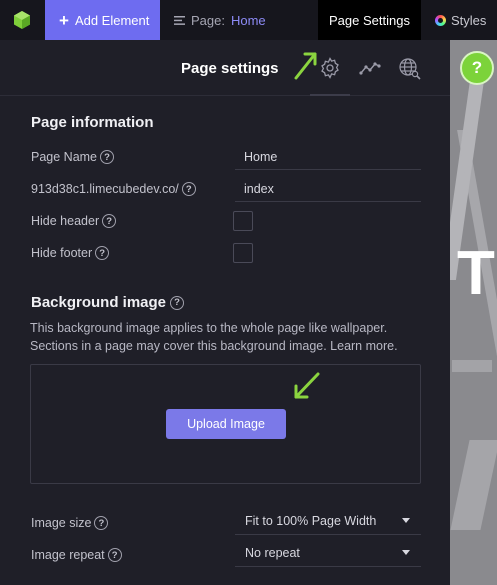  What do you see at coordinates (328, 157) in the screenshot?
I see `page-name-input: Home` at bounding box center [328, 157].